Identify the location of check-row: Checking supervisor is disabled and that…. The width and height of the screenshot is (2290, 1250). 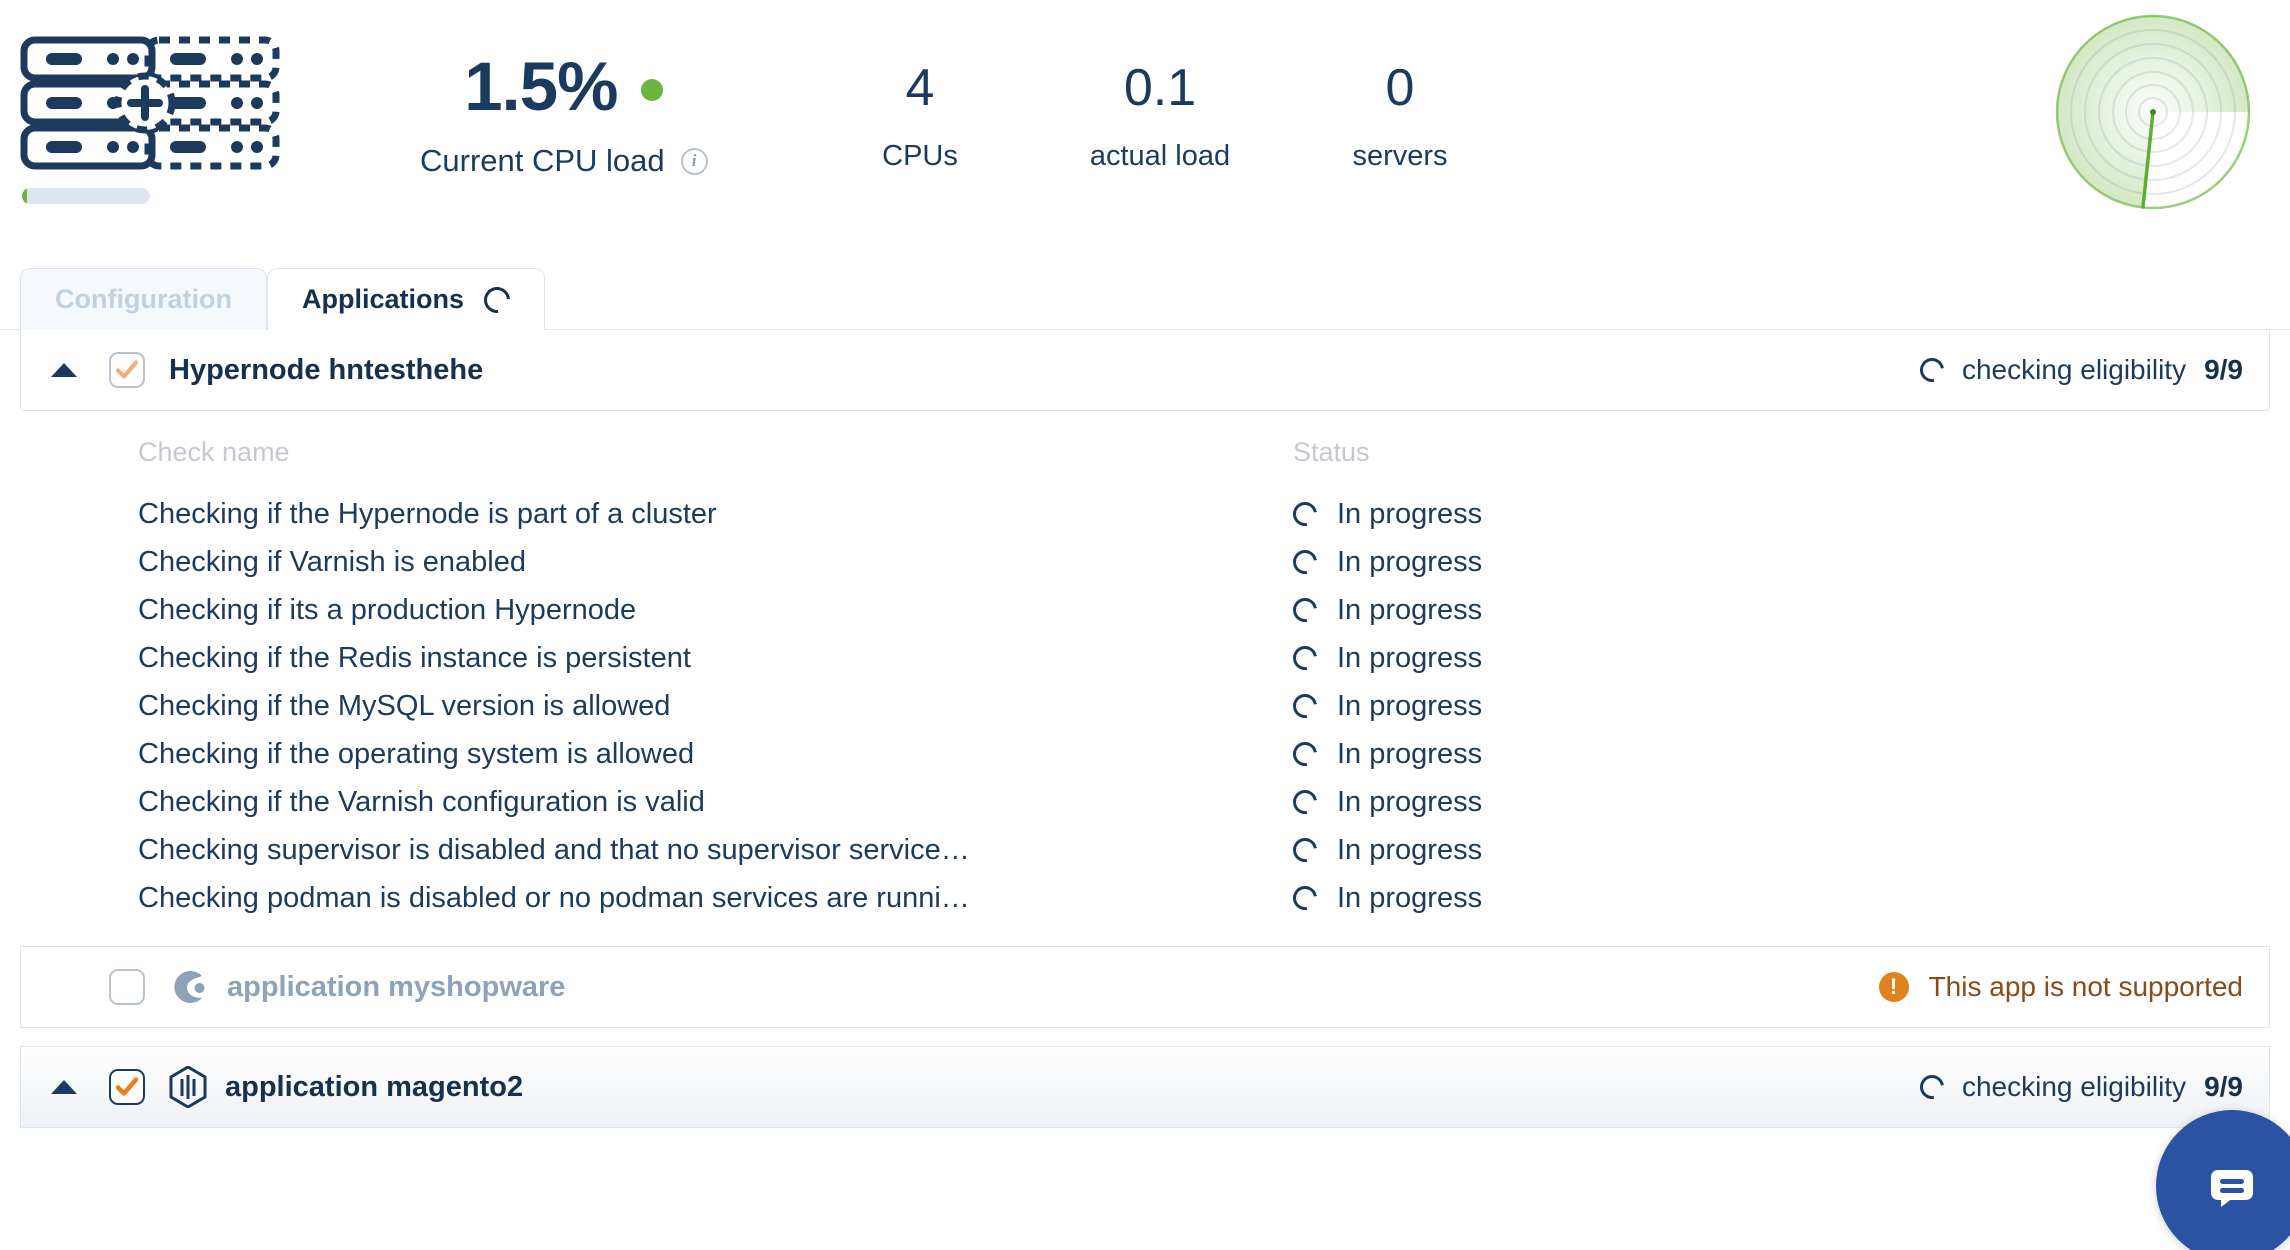
(1145, 850).